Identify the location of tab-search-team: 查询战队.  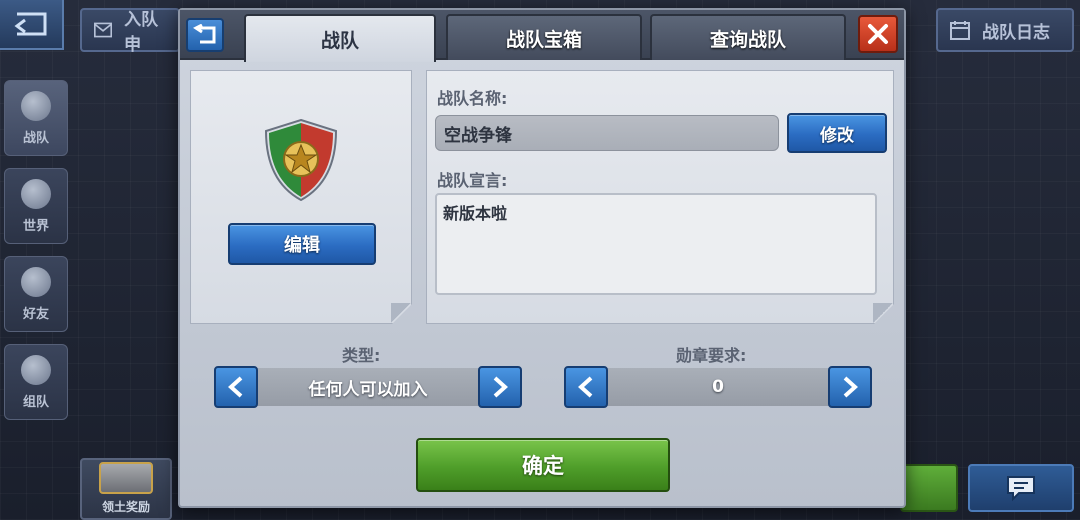
(748, 37).